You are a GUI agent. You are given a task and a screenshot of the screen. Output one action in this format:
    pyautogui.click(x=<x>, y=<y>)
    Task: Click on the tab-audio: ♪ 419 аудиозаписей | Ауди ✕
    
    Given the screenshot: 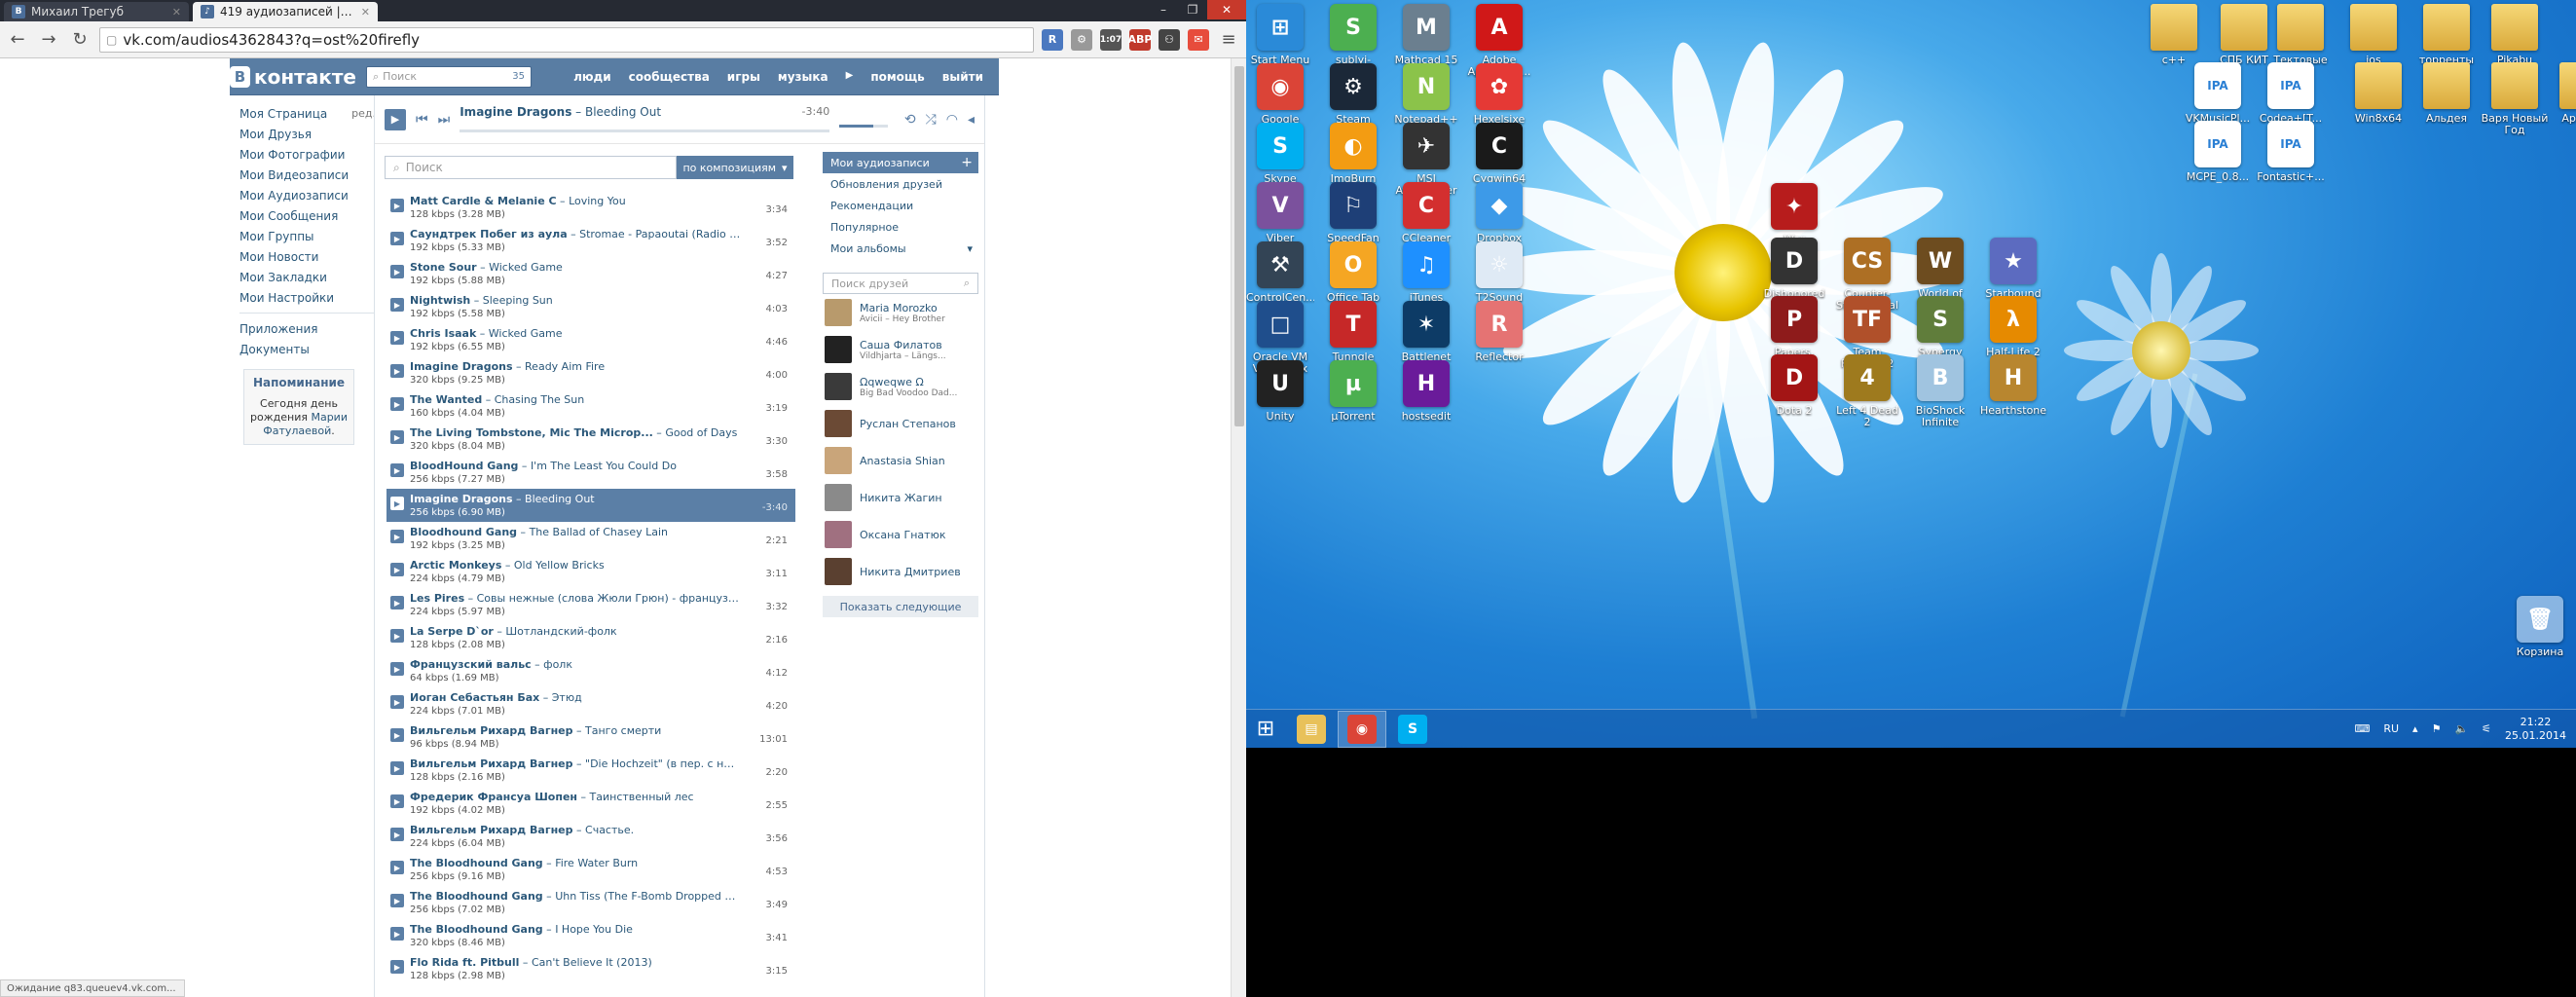 What is the action you would take?
    pyautogui.click(x=285, y=11)
    